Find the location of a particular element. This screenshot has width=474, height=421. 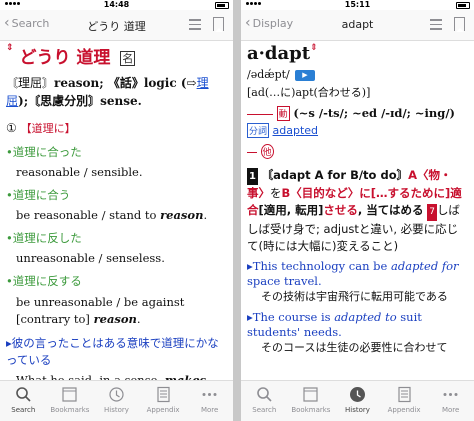

transitive-heading: 他 is located at coordinates (357, 151).